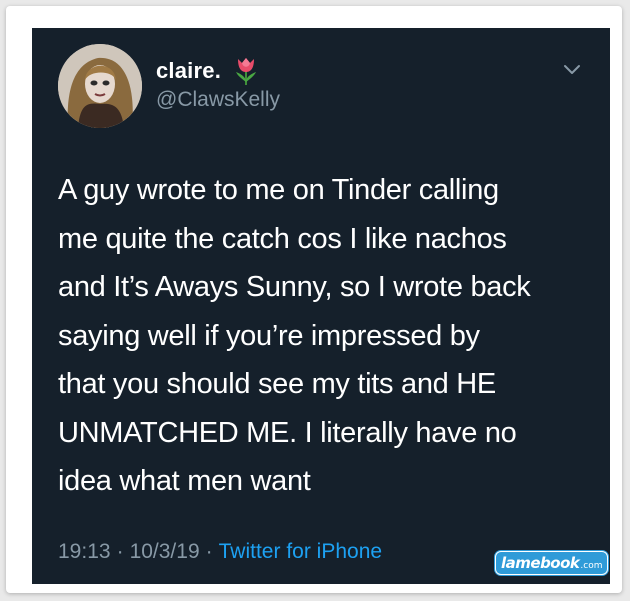  Describe the element at coordinates (100, 86) in the screenshot. I see `avatar` at that location.